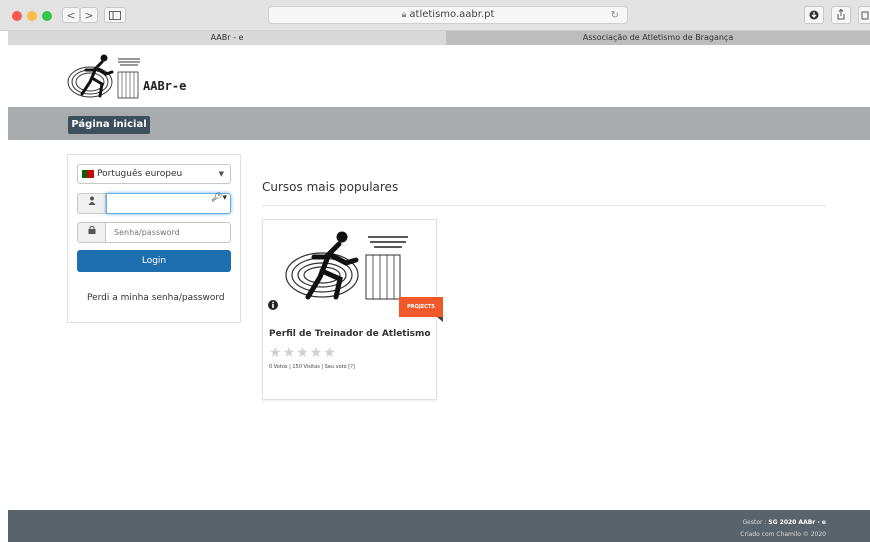  I want to click on tab-label: AABr - e, so click(227, 37).